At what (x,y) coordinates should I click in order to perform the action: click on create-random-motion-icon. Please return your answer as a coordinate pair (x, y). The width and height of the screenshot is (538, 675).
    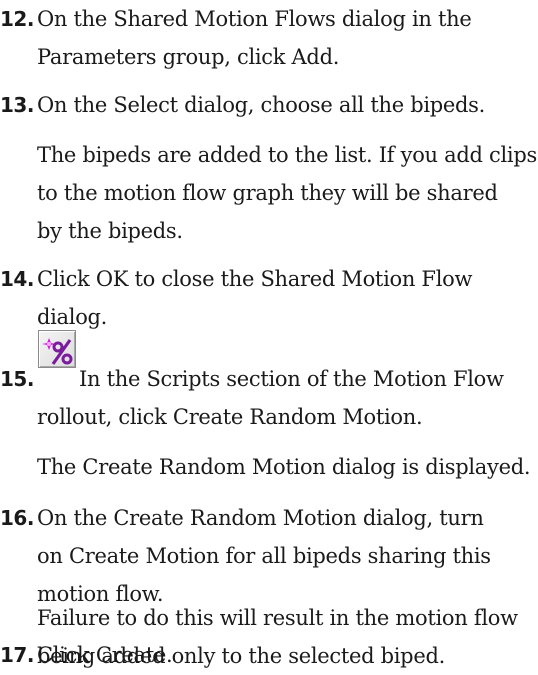
    Looking at the image, I should click on (57, 349).